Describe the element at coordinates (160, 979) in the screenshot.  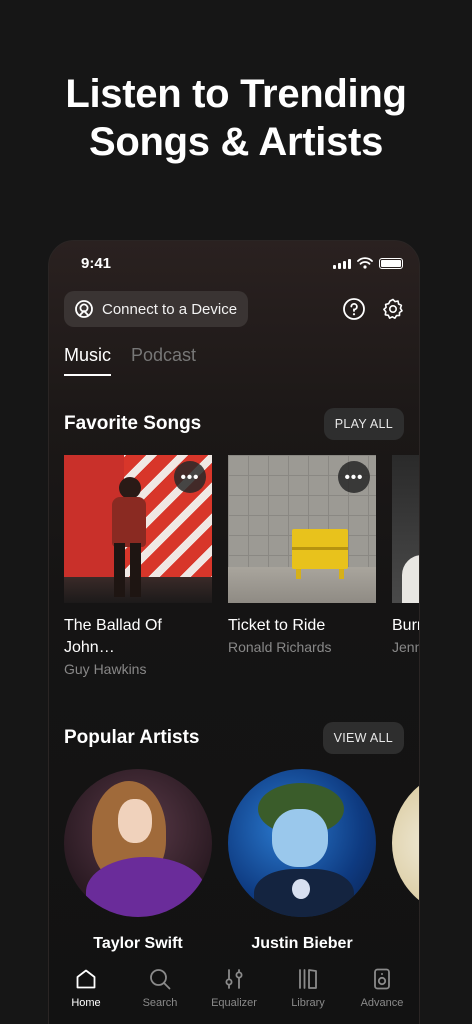
I see `search-icon` at that location.